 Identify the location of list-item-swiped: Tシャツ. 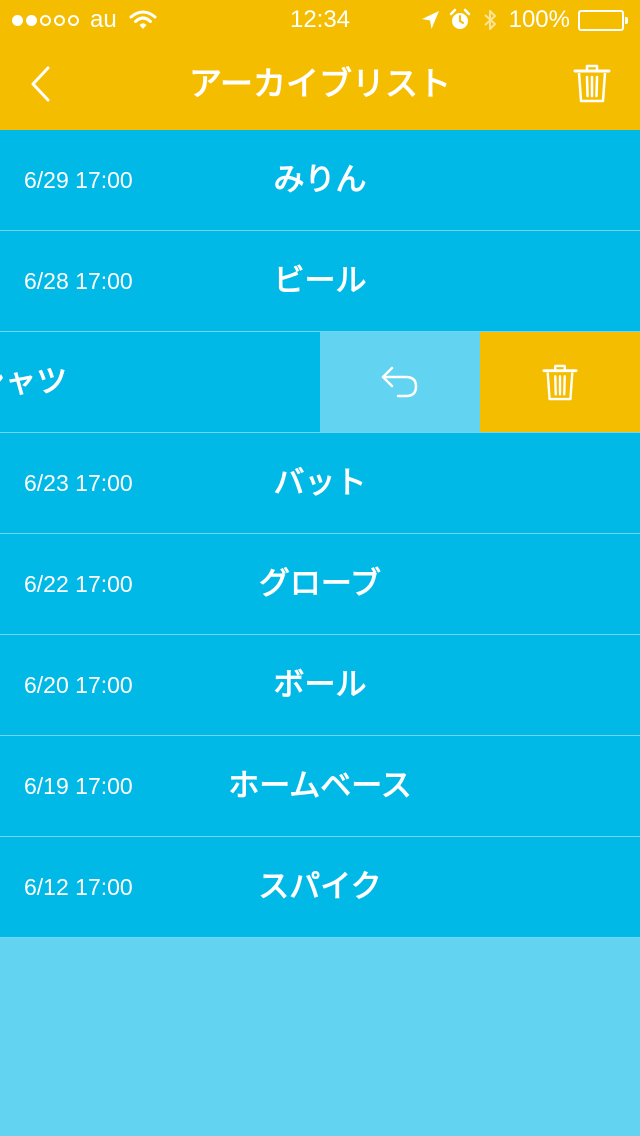
(320, 382).